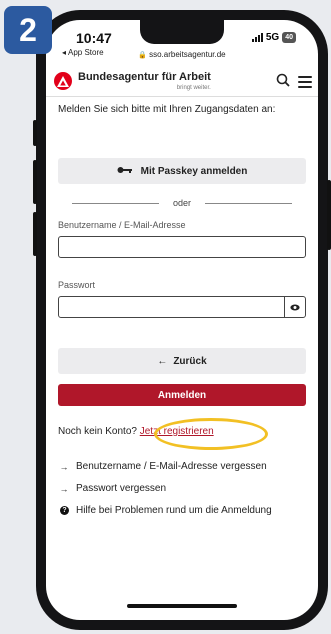 This screenshot has height=634, width=331. What do you see at coordinates (144, 76) in the screenshot?
I see `brand-name: Bundesagentur für Arbeit` at bounding box center [144, 76].